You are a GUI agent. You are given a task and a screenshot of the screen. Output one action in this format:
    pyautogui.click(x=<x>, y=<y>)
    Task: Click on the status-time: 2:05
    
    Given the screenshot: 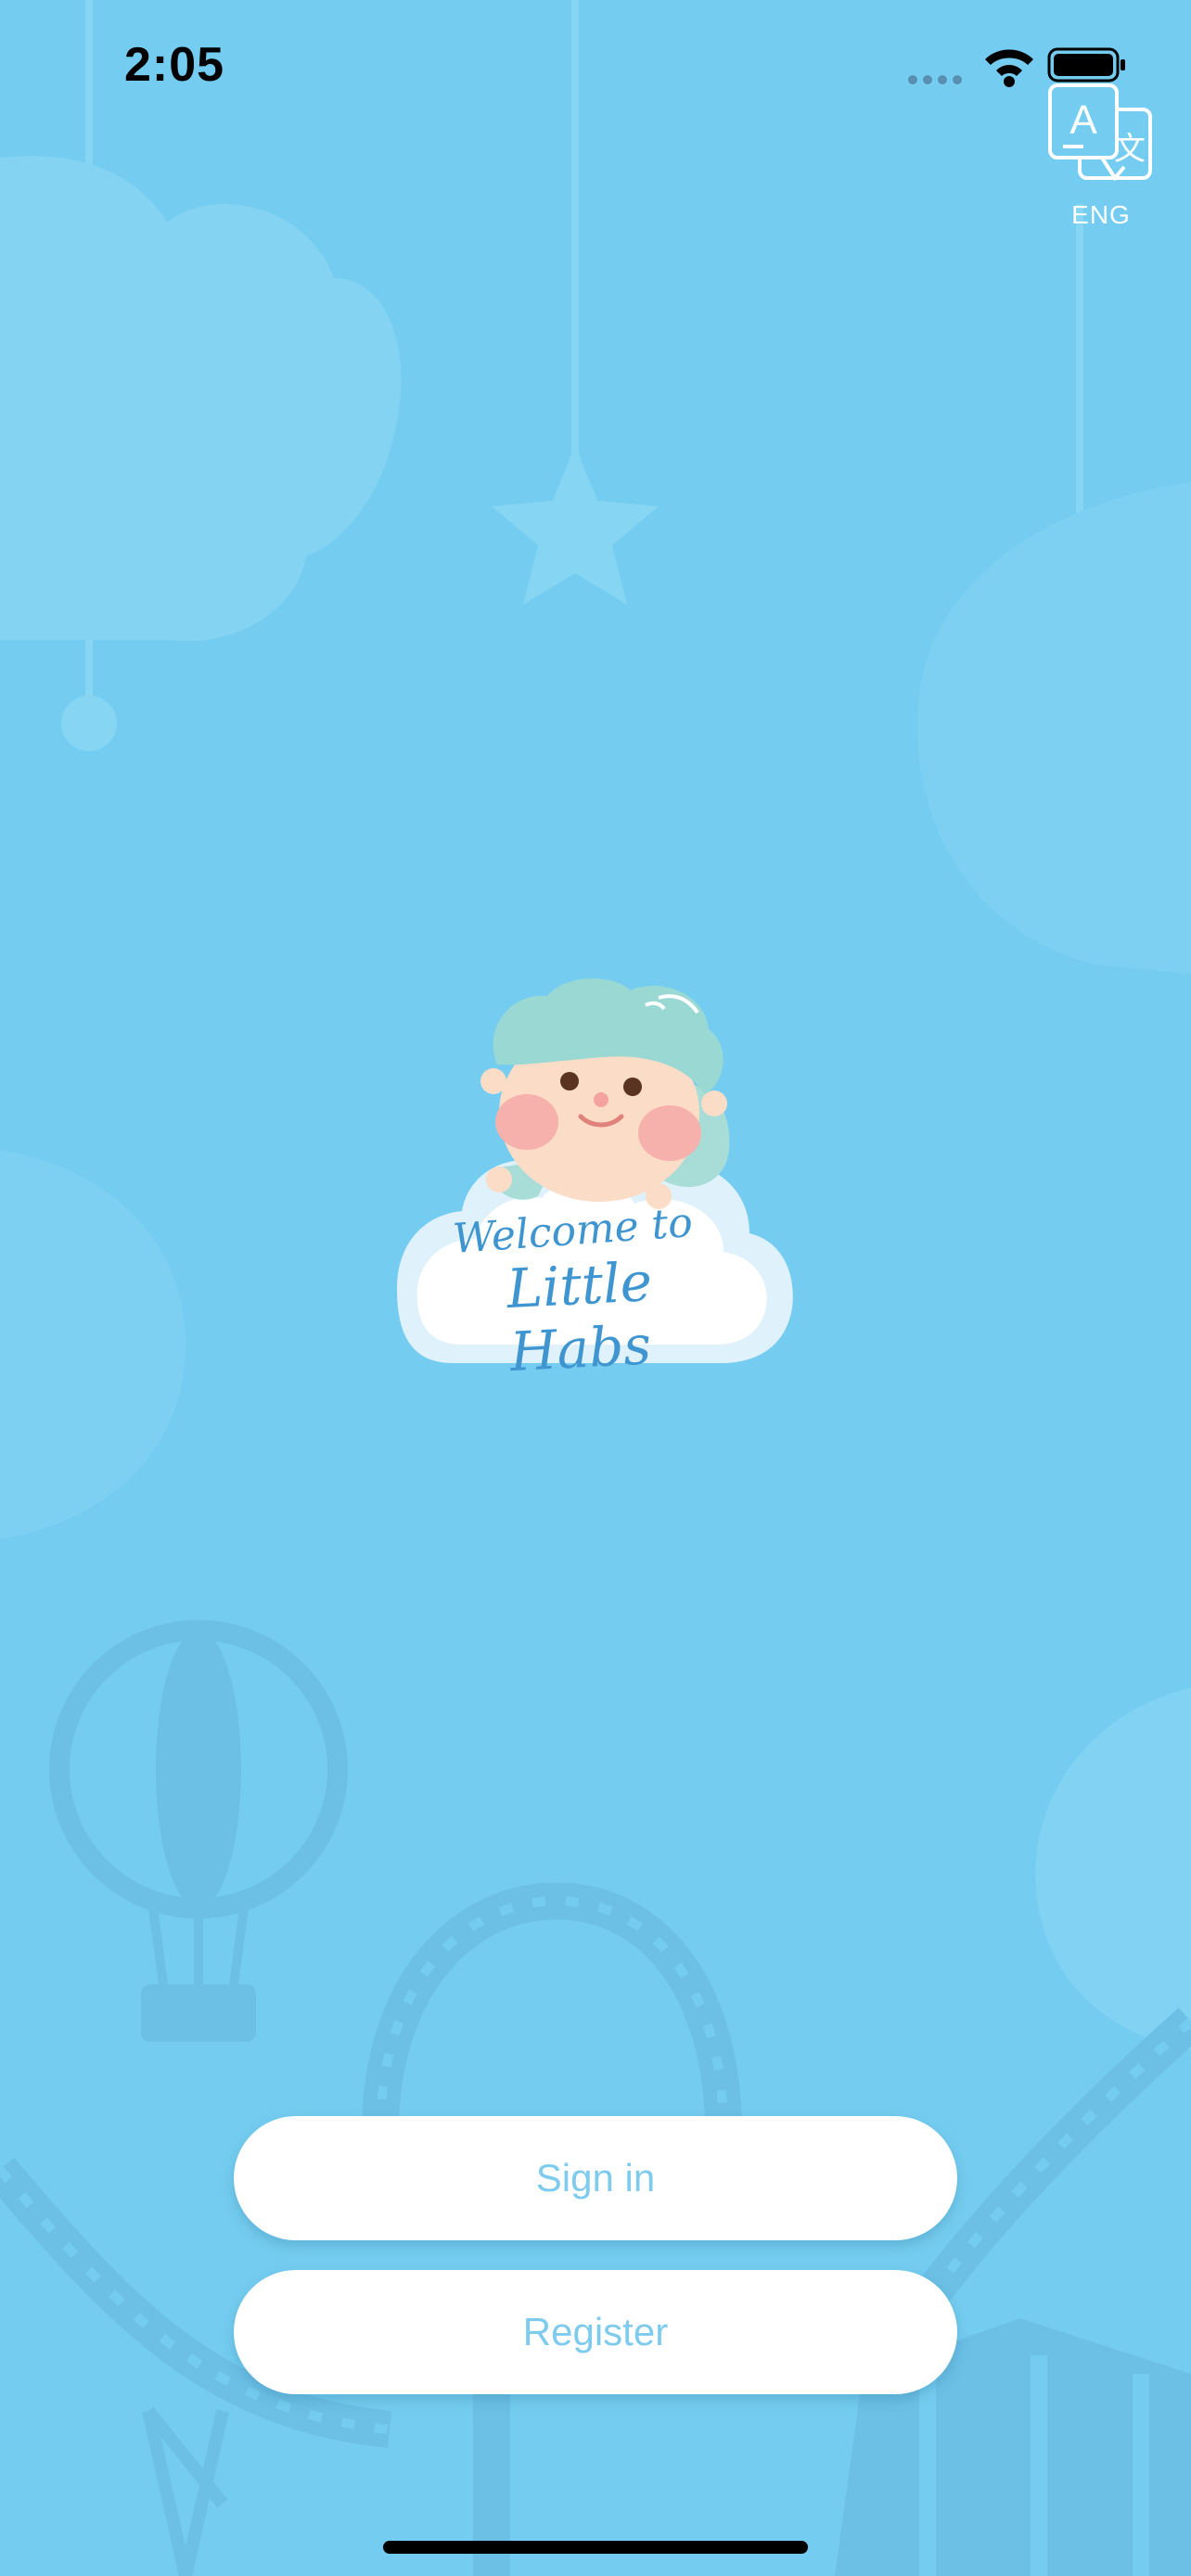 What is the action you would take?
    pyautogui.click(x=174, y=65)
    